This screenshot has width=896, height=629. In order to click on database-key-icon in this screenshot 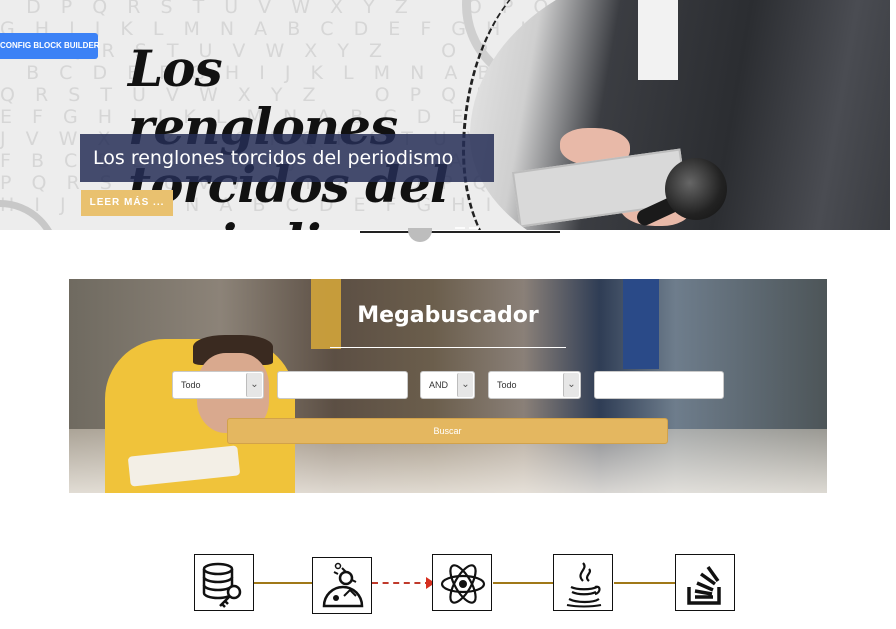, I will do `click(222, 585)`.